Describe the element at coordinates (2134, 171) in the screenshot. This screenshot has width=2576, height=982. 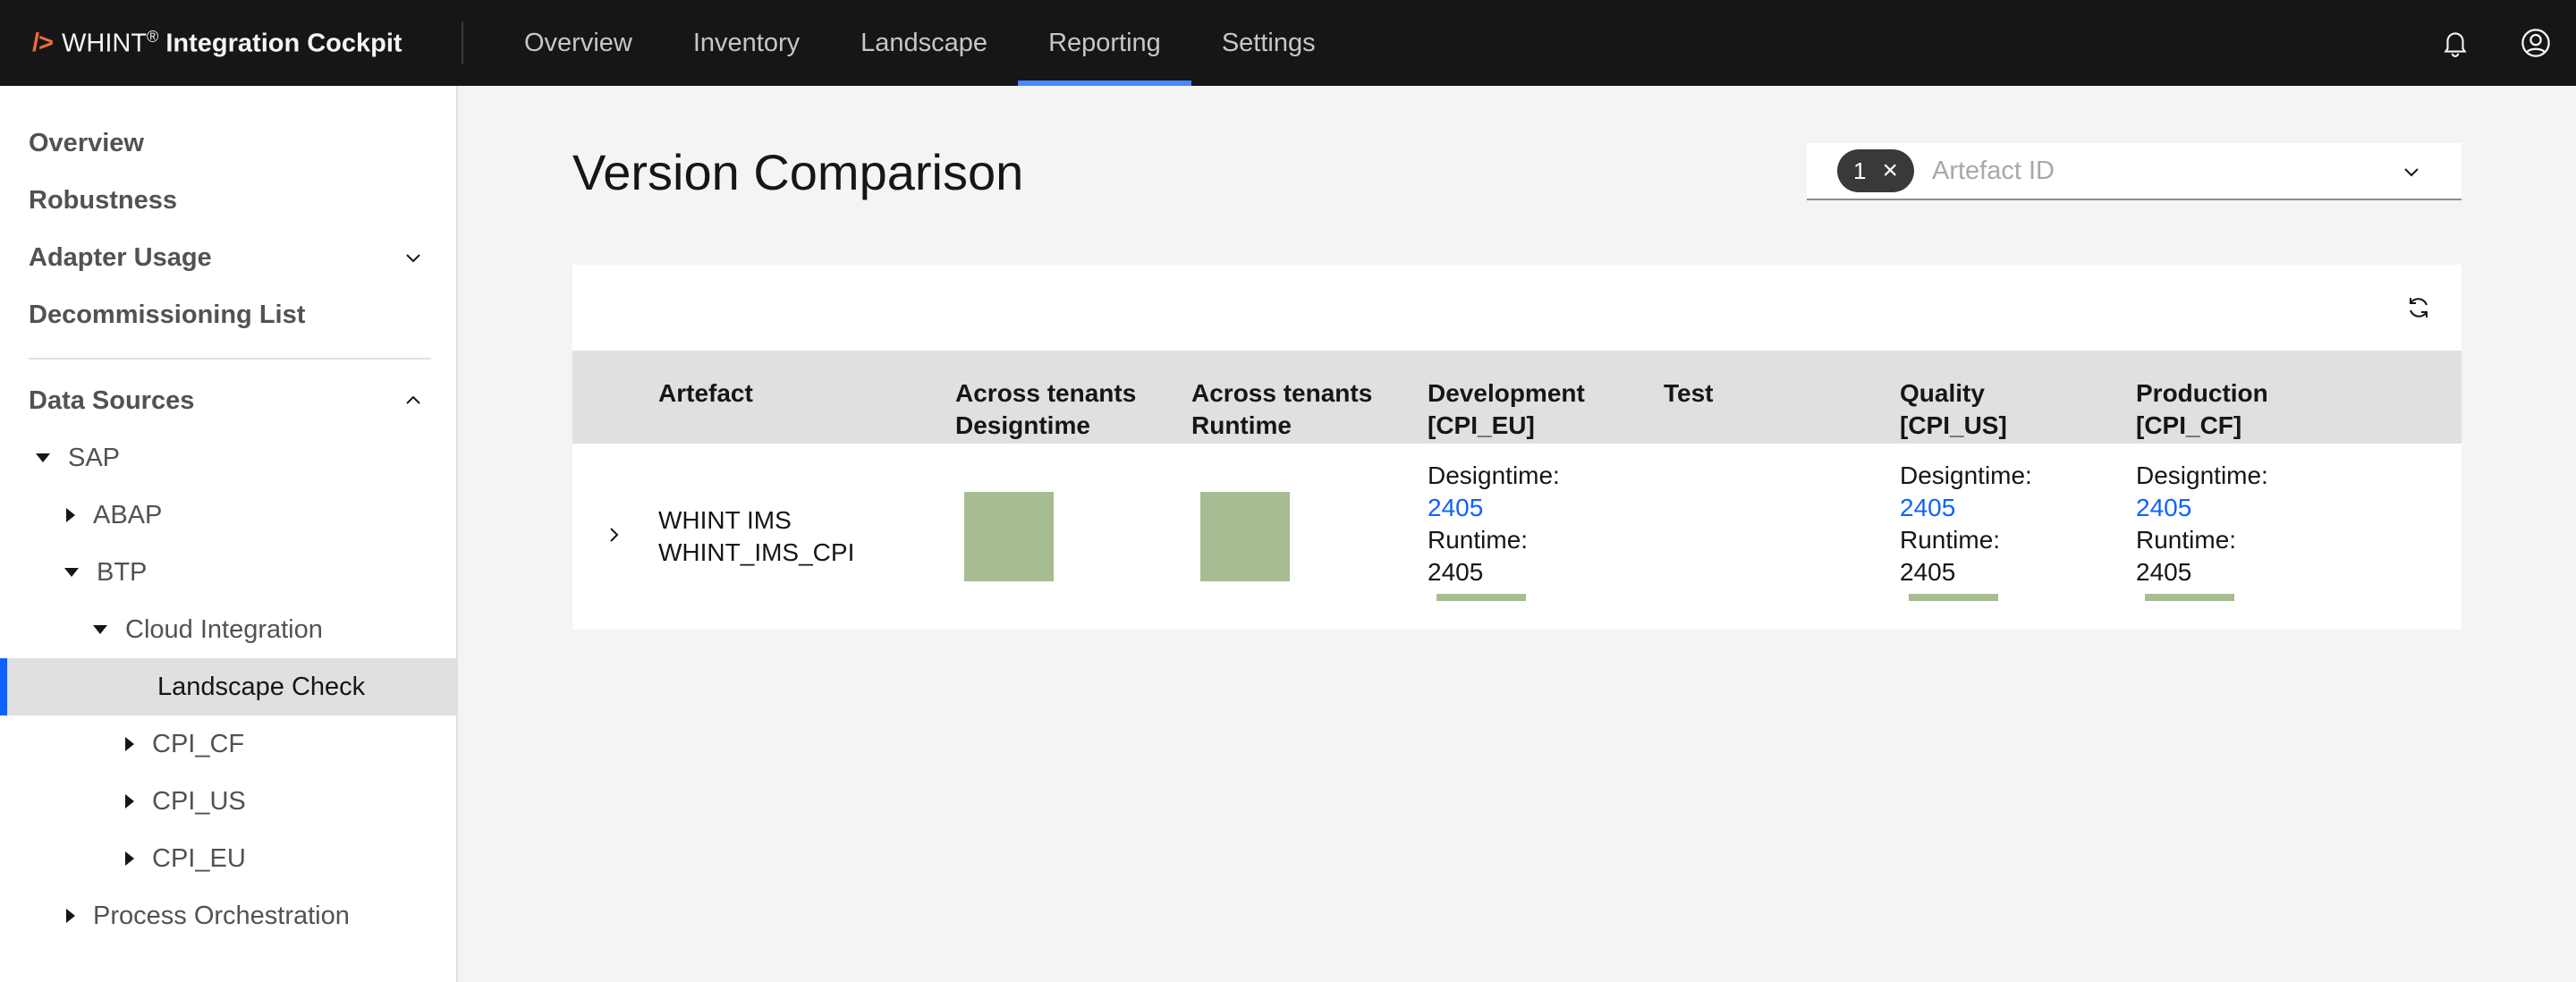
I see `artefact-id-filter: 1 × Artefact ID` at that location.